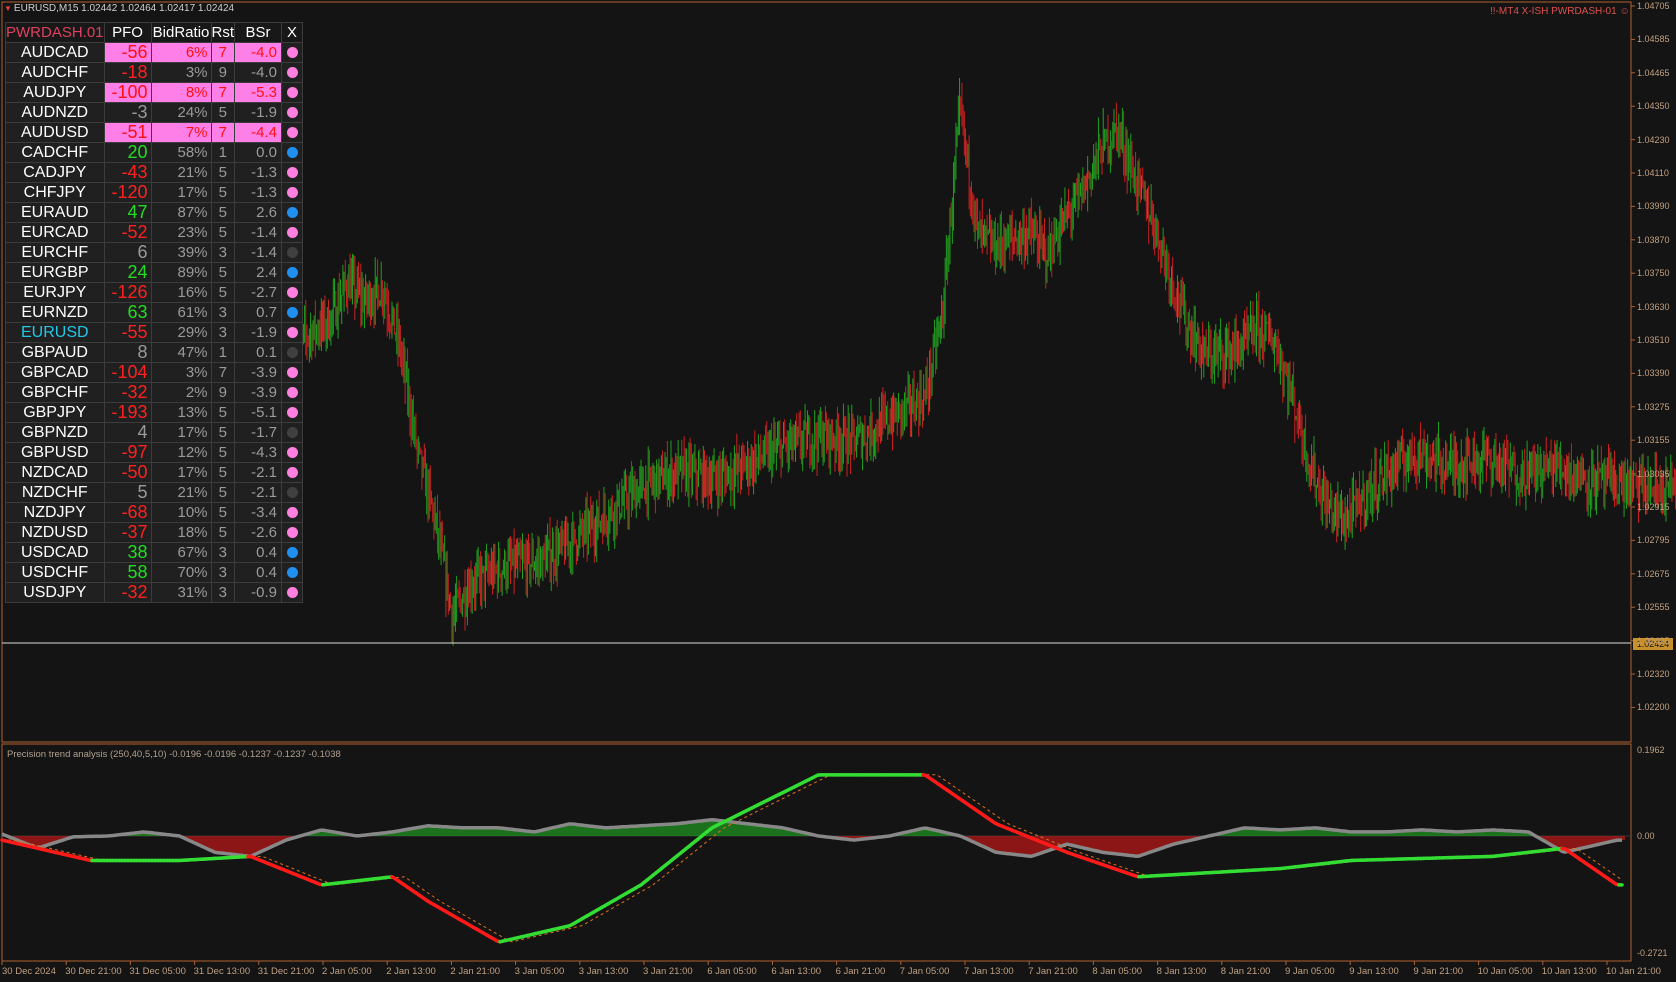  Describe the element at coordinates (127, 592) in the screenshot. I see `pfo-value: -32` at that location.